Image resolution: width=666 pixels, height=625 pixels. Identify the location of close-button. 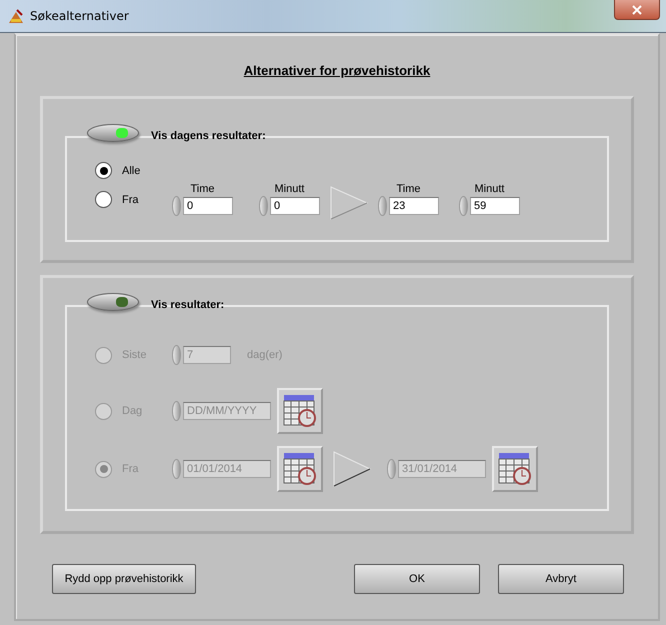
(637, 10).